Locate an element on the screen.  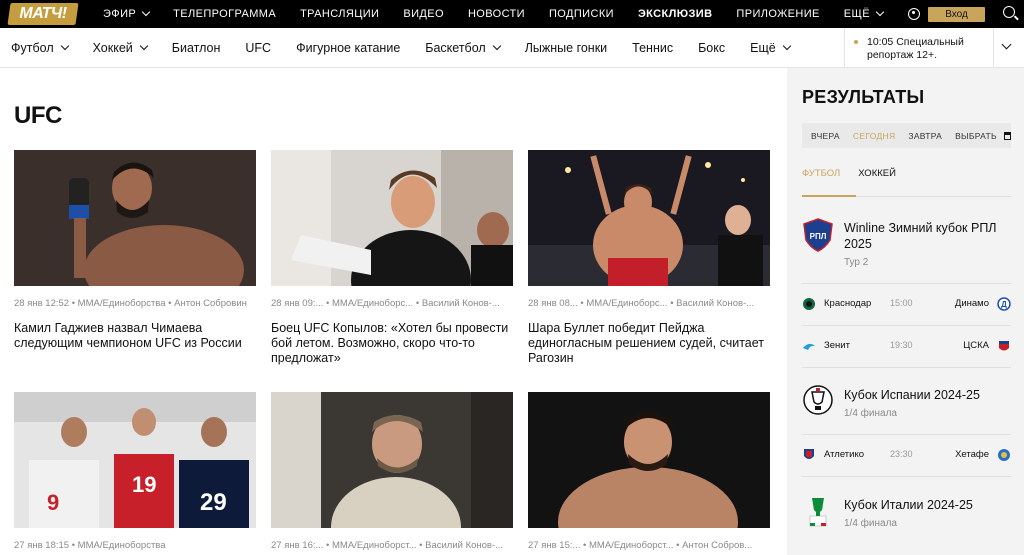
match-time: 15:00 is located at coordinates (901, 303).